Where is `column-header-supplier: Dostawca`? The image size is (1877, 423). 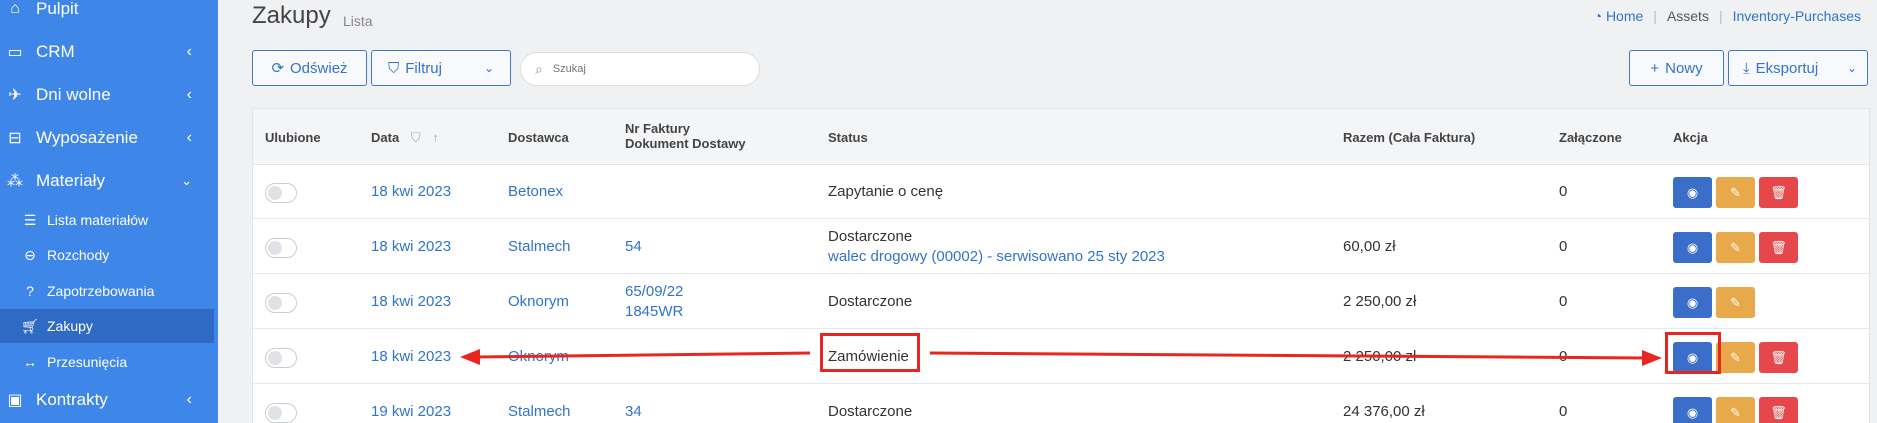
column-header-supplier: Dostawca is located at coordinates (538, 137).